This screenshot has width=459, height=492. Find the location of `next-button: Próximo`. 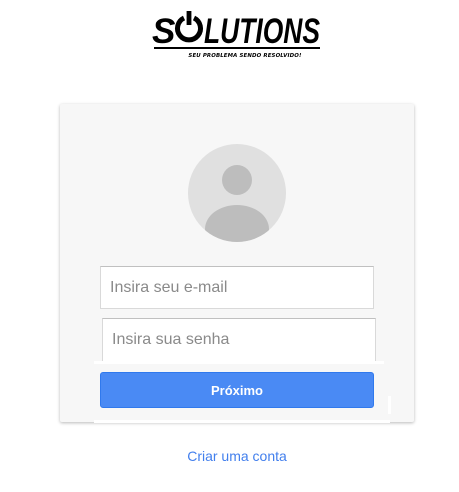

next-button: Próximo is located at coordinates (237, 390).